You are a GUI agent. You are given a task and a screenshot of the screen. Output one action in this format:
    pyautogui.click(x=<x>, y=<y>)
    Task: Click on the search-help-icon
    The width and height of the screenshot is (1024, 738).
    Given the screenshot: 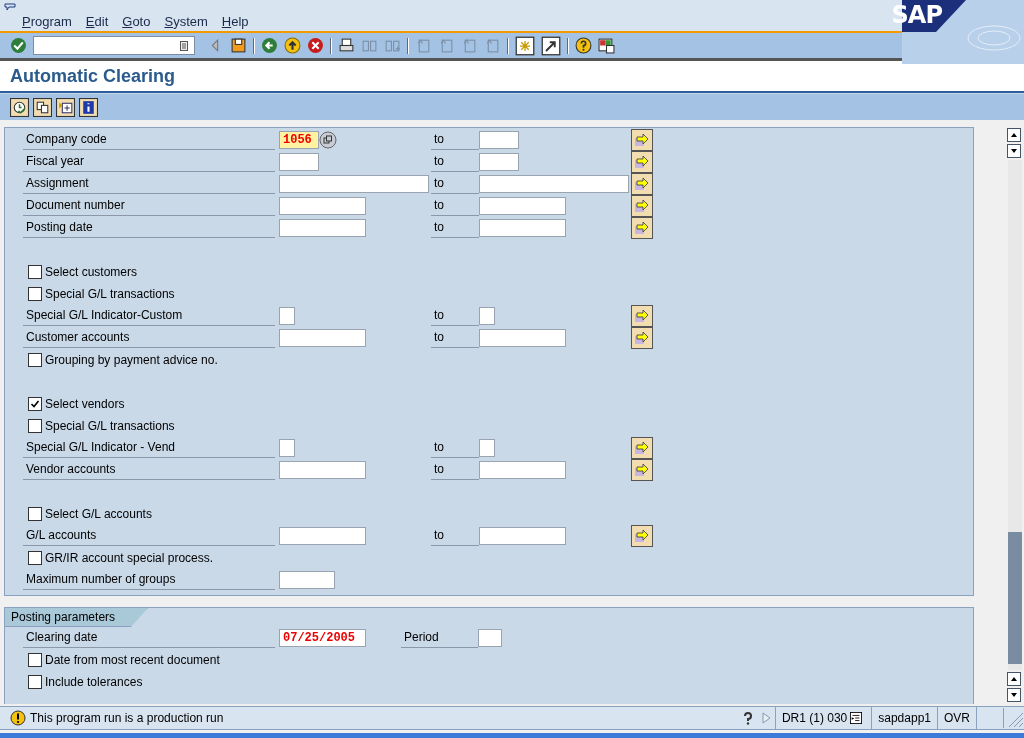 What is the action you would take?
    pyautogui.click(x=328, y=140)
    